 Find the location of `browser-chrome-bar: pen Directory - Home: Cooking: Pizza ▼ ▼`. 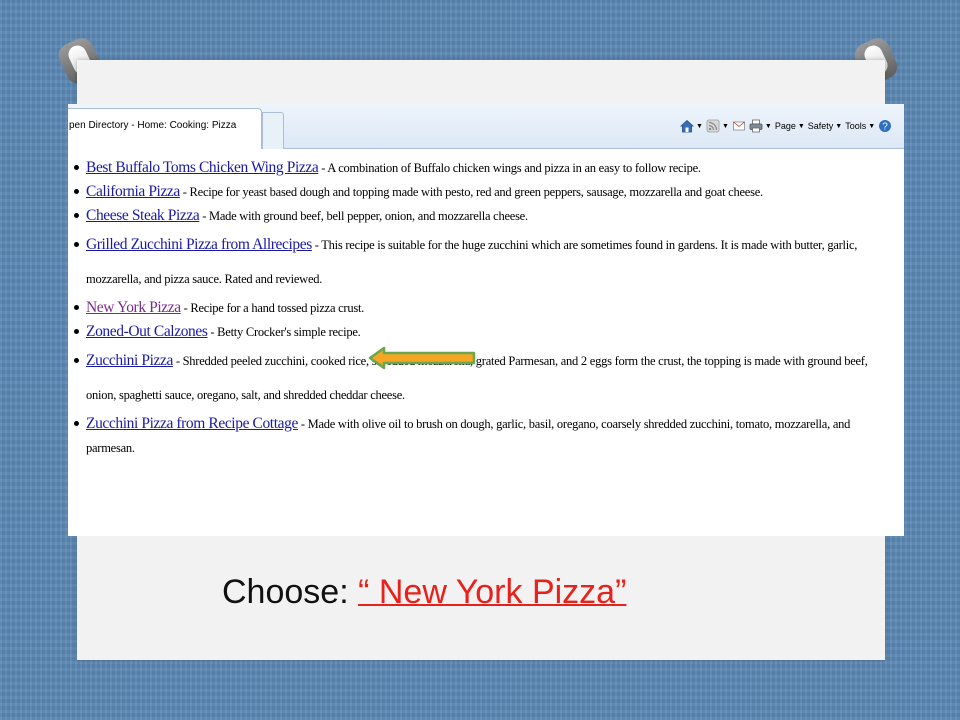

browser-chrome-bar: pen Directory - Home: Cooking: Pizza ▼ ▼ is located at coordinates (486, 126).